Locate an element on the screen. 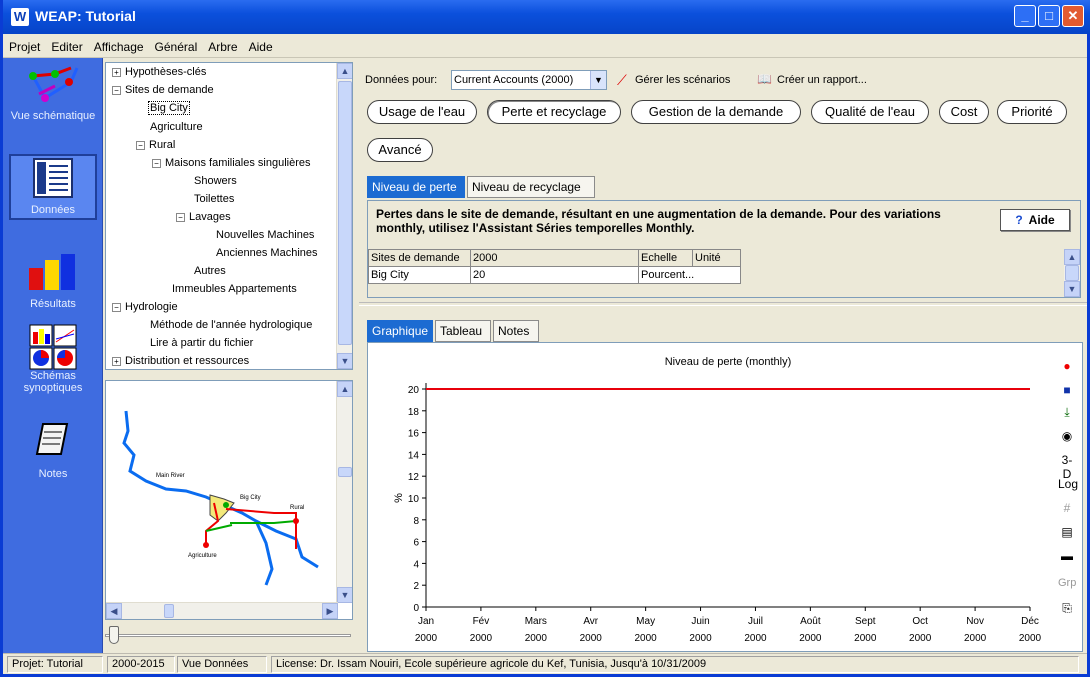 The image size is (1090, 677). tree-item-read-from-file: Lire à partir du fichier is located at coordinates (201, 343).